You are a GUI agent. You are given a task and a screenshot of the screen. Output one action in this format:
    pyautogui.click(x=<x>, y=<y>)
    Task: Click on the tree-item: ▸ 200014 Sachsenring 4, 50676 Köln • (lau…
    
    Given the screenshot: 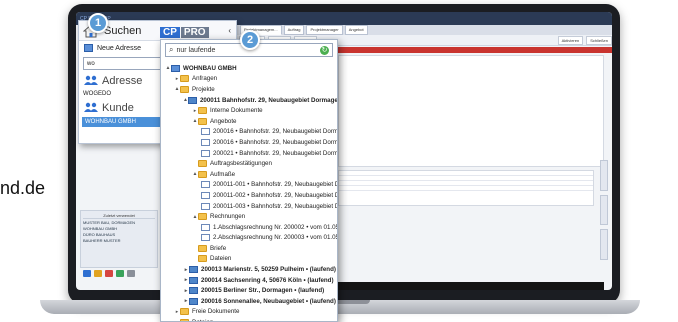 What is the action you would take?
    pyautogui.click(x=249, y=280)
    